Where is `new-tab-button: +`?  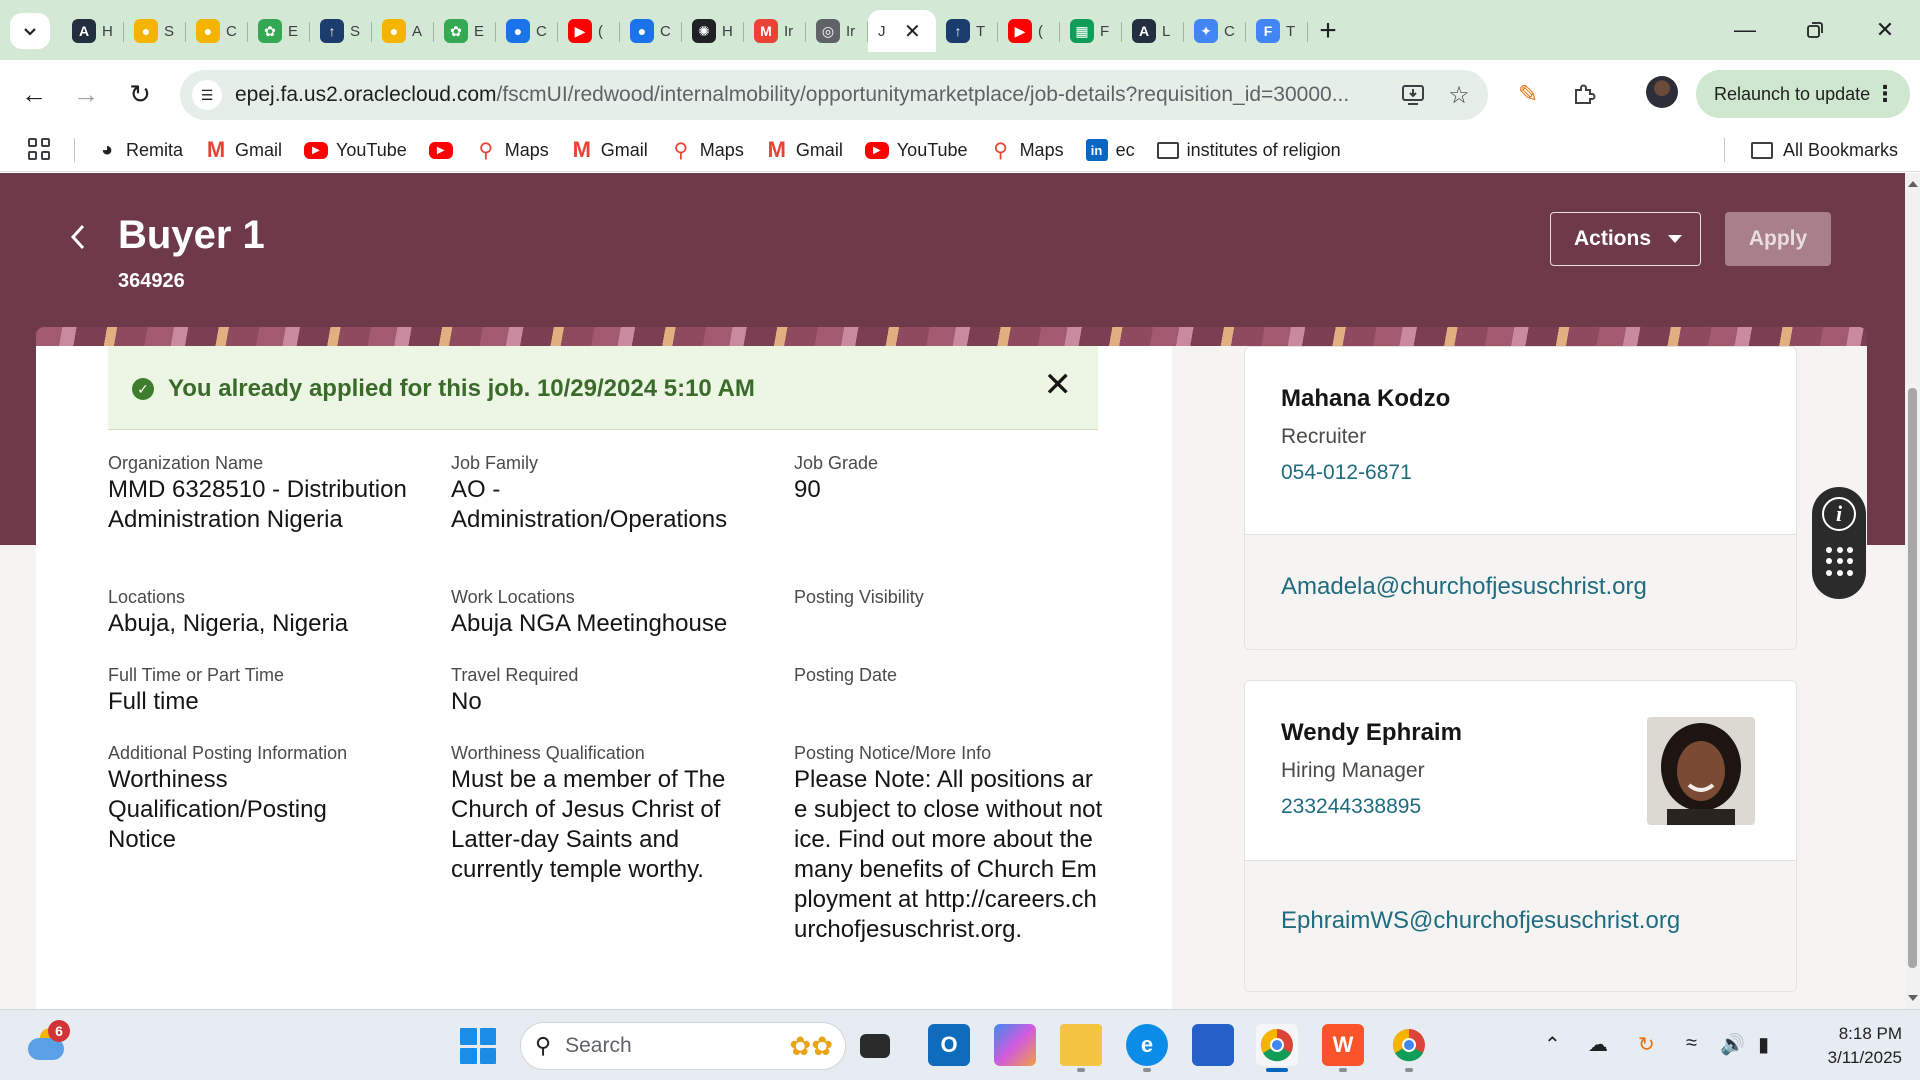 new-tab-button: + is located at coordinates (1328, 31).